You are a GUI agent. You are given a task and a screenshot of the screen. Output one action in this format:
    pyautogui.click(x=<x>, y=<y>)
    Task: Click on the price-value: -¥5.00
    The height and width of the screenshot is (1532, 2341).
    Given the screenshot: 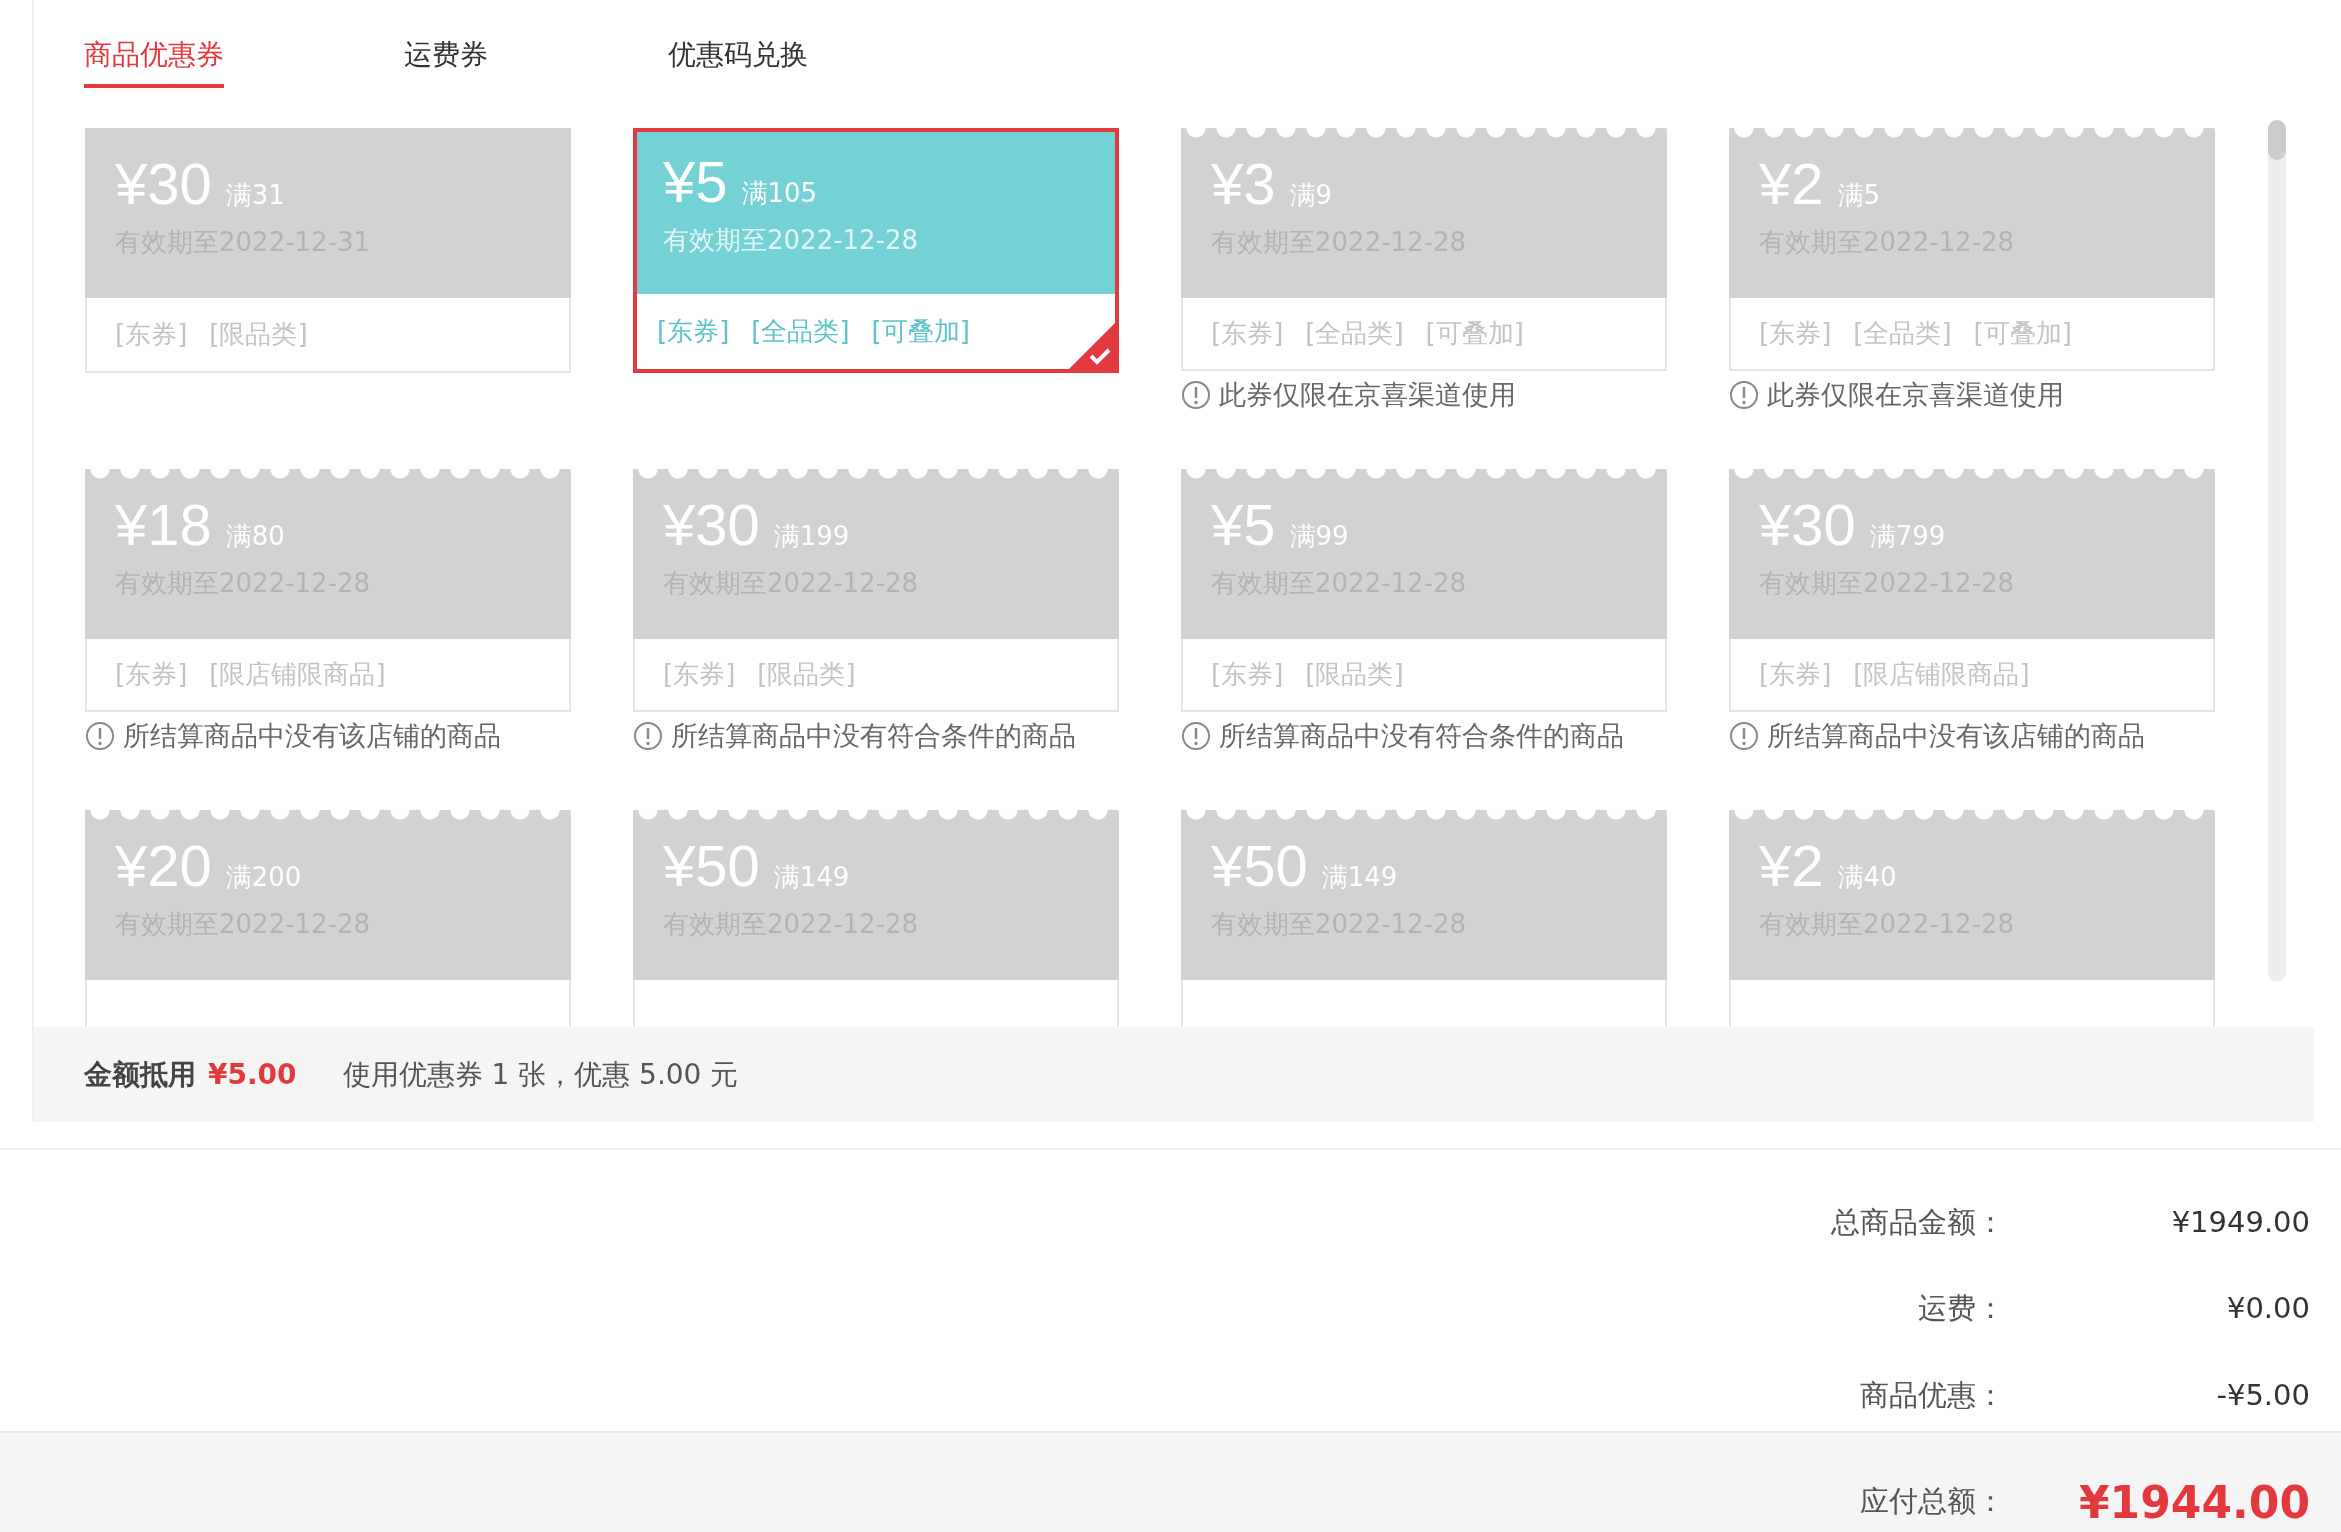 What is the action you would take?
    pyautogui.click(x=2262, y=1395)
    